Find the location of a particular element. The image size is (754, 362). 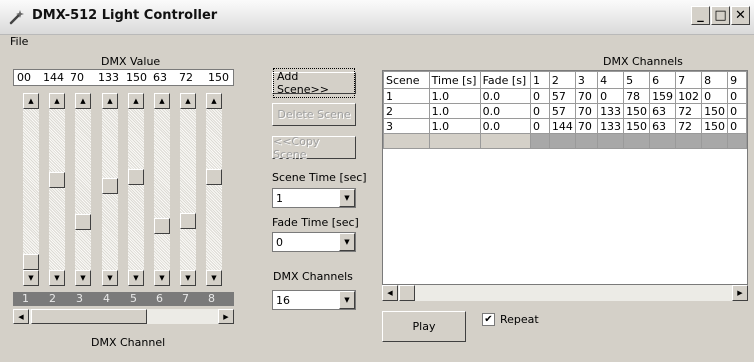

copy-scene-button: <<Copy Scene is located at coordinates (314, 148).